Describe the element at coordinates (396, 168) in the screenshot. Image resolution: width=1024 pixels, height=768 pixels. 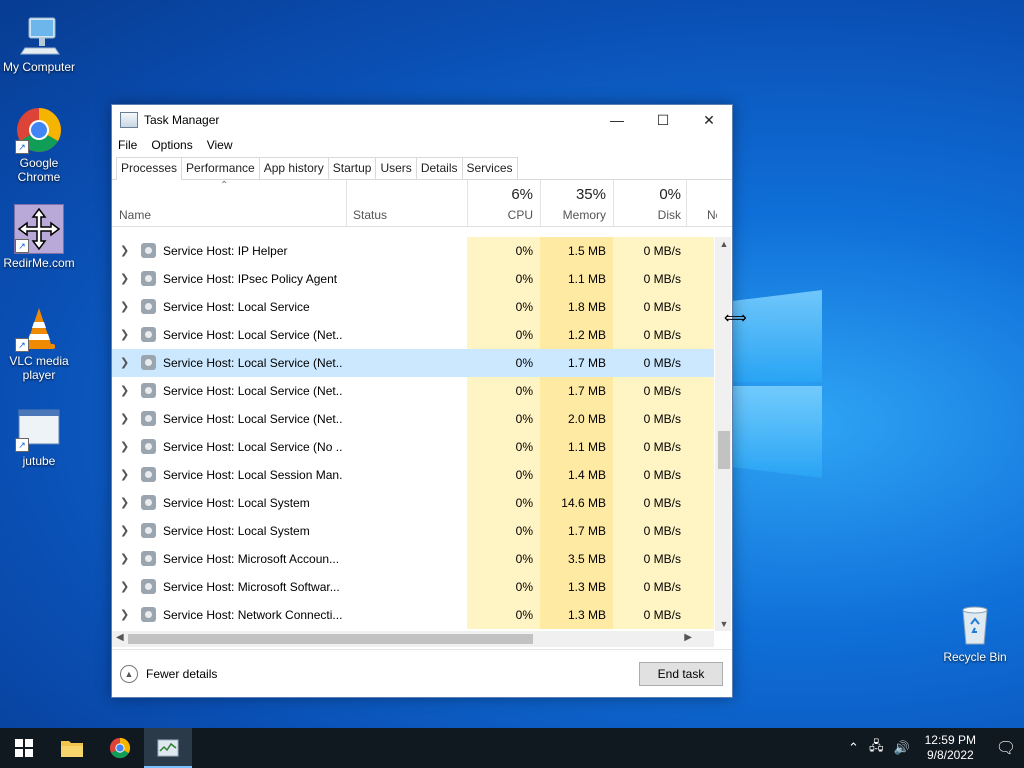
I see `tab-users: Users` at that location.